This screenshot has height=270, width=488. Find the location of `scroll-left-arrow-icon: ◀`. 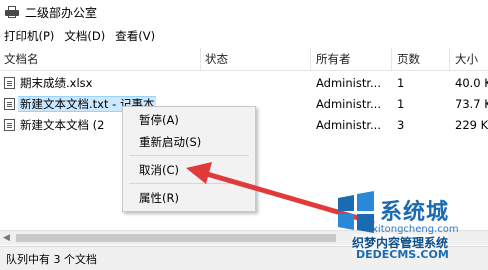

scroll-left-arrow-icon: ◀ is located at coordinates (6, 238).